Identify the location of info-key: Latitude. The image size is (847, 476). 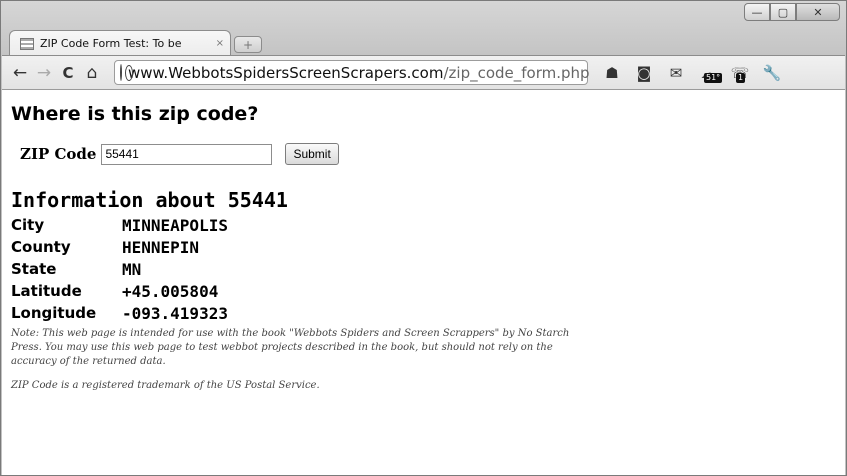
(46, 291).